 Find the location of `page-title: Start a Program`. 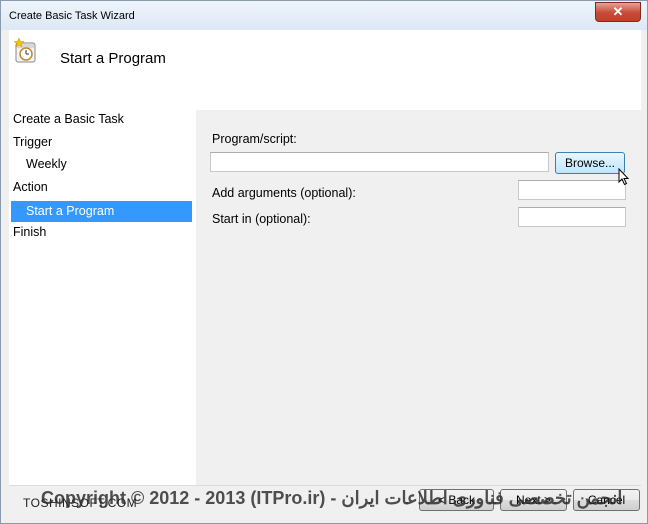

page-title: Start a Program is located at coordinates (113, 58).